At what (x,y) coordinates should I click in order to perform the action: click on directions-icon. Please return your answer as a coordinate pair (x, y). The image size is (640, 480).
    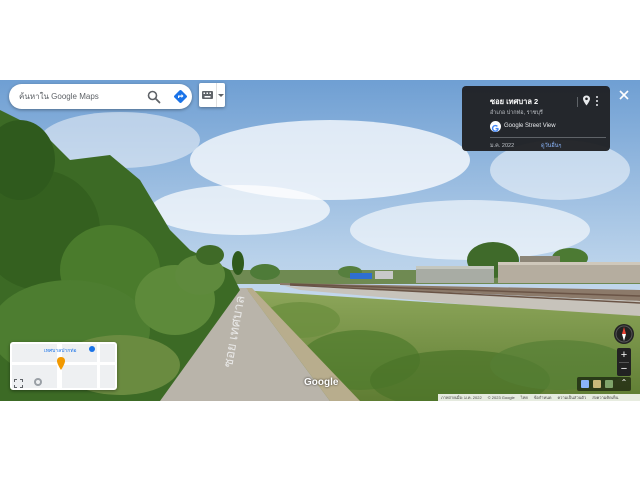
    Looking at the image, I should click on (180, 96).